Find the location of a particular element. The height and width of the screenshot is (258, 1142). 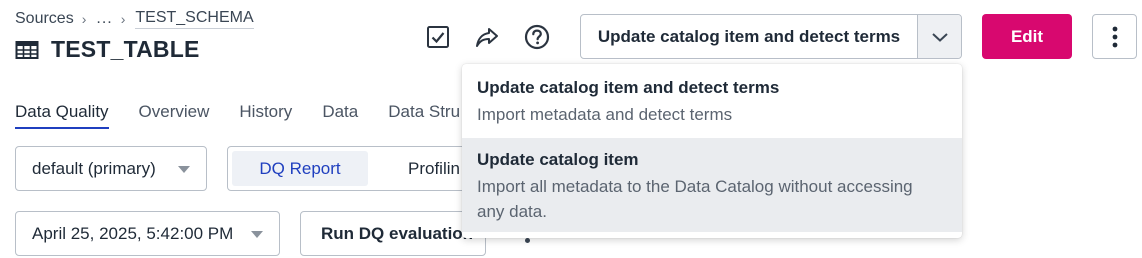

page-header: TEST_TABLE is located at coordinates (107, 49).